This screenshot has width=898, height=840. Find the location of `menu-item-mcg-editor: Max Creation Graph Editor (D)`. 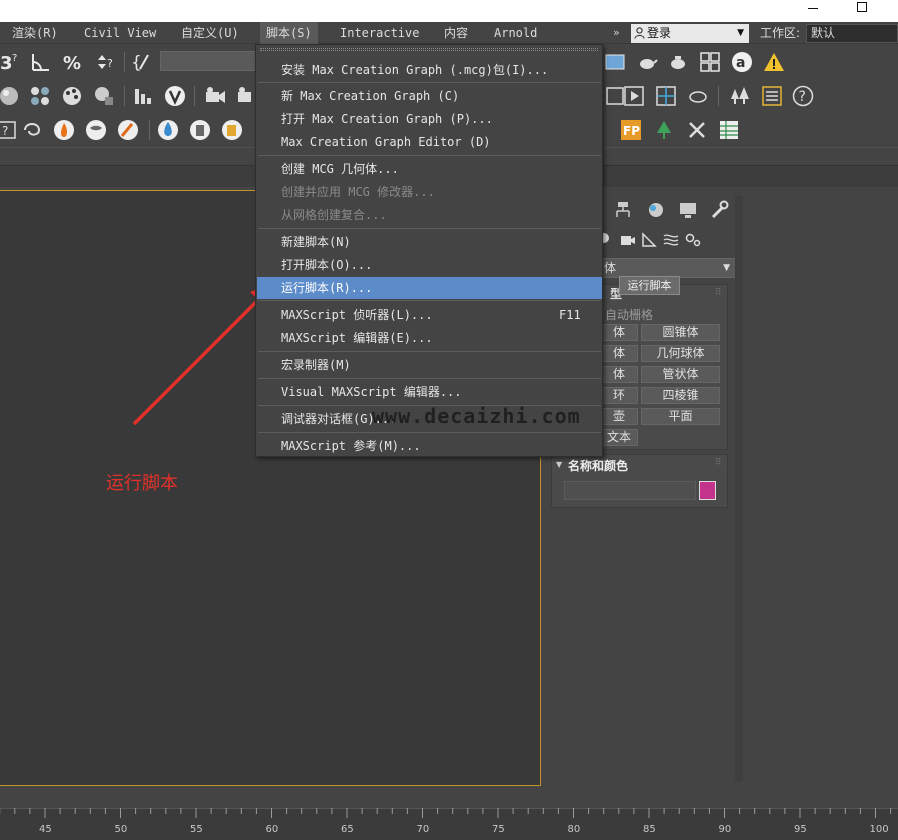

menu-item-mcg-editor: Max Creation Graph Editor (D) is located at coordinates (429, 142).